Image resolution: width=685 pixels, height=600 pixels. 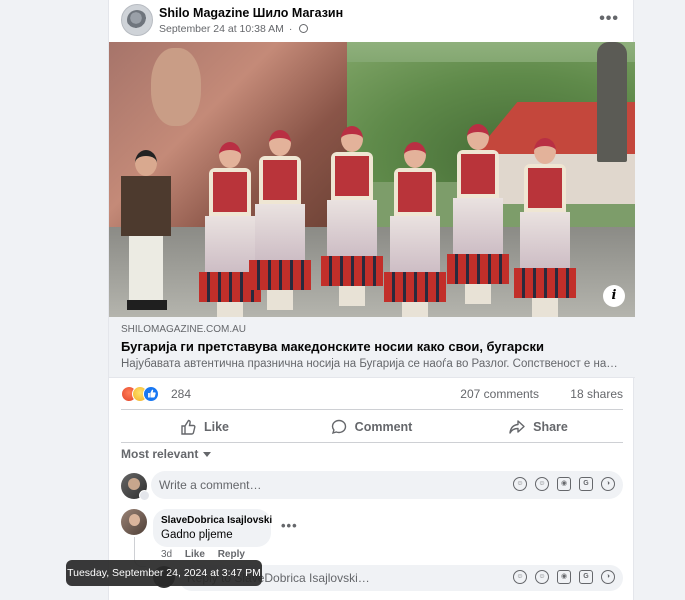 I want to click on statue, so click(x=612, y=102).